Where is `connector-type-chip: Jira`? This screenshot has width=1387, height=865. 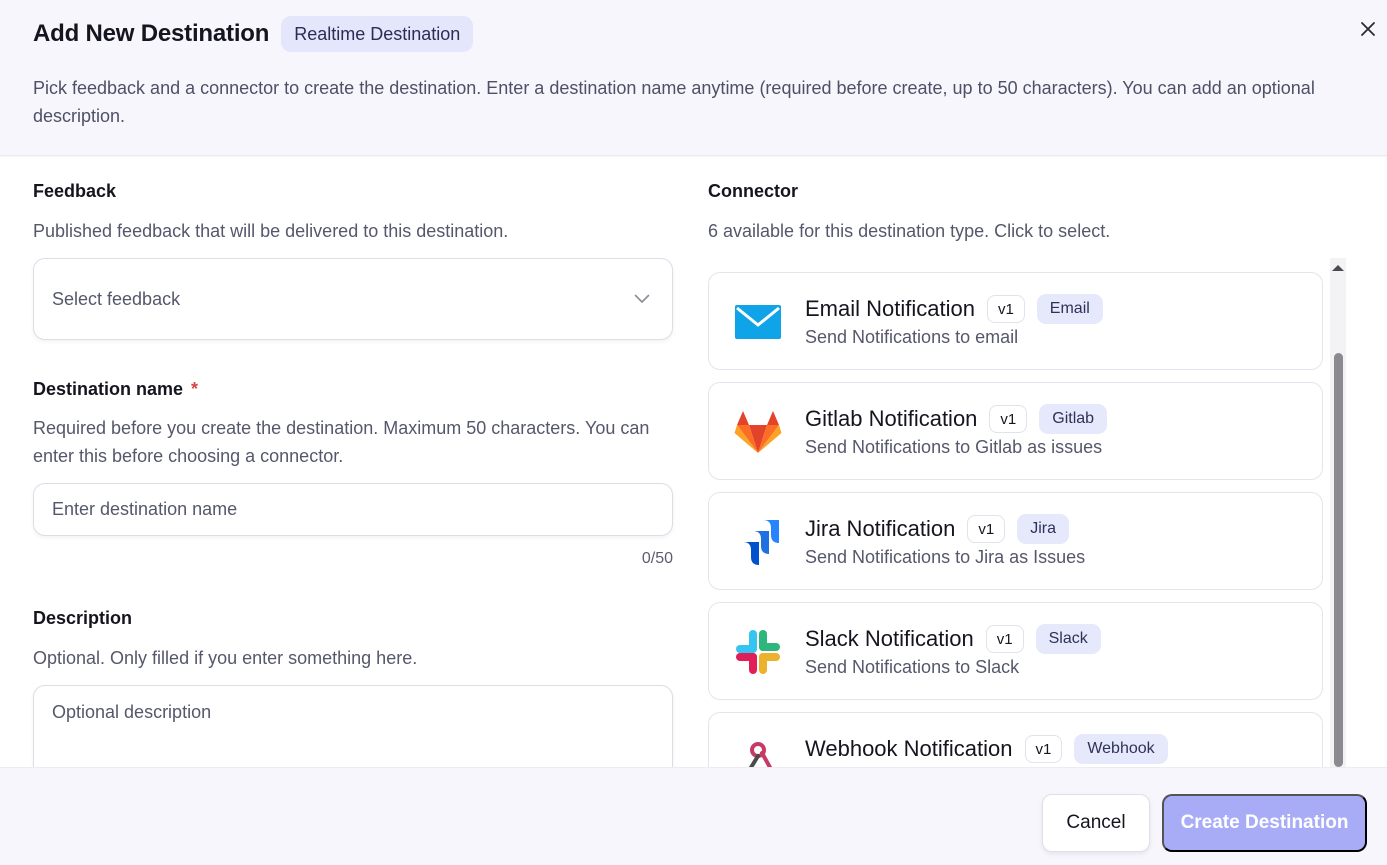
connector-type-chip: Jira is located at coordinates (1043, 529).